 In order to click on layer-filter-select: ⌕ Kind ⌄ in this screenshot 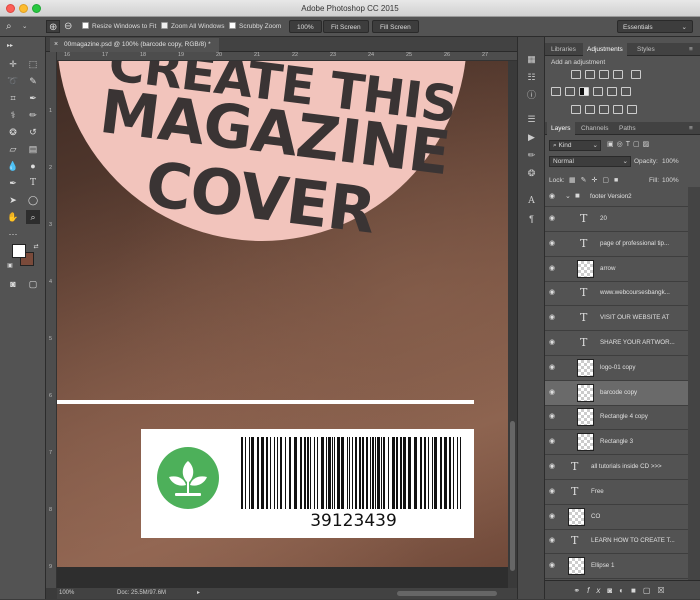, I will do `click(575, 145)`.